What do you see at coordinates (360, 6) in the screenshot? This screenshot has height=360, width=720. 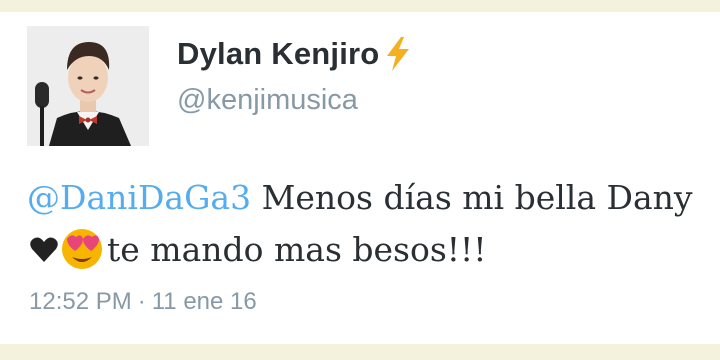 I see `page-frame-top` at bounding box center [360, 6].